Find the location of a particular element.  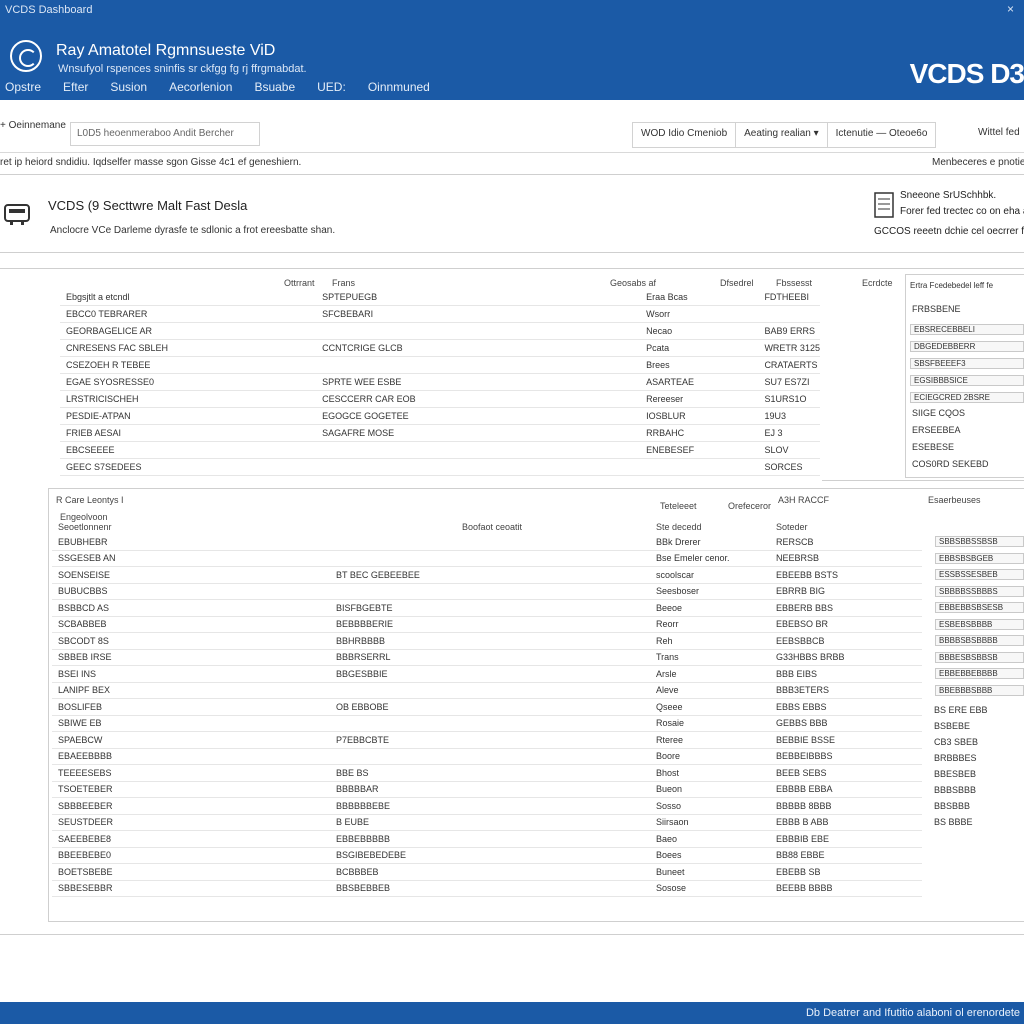

table-cell: SOENSEISE is located at coordinates (191, 575).